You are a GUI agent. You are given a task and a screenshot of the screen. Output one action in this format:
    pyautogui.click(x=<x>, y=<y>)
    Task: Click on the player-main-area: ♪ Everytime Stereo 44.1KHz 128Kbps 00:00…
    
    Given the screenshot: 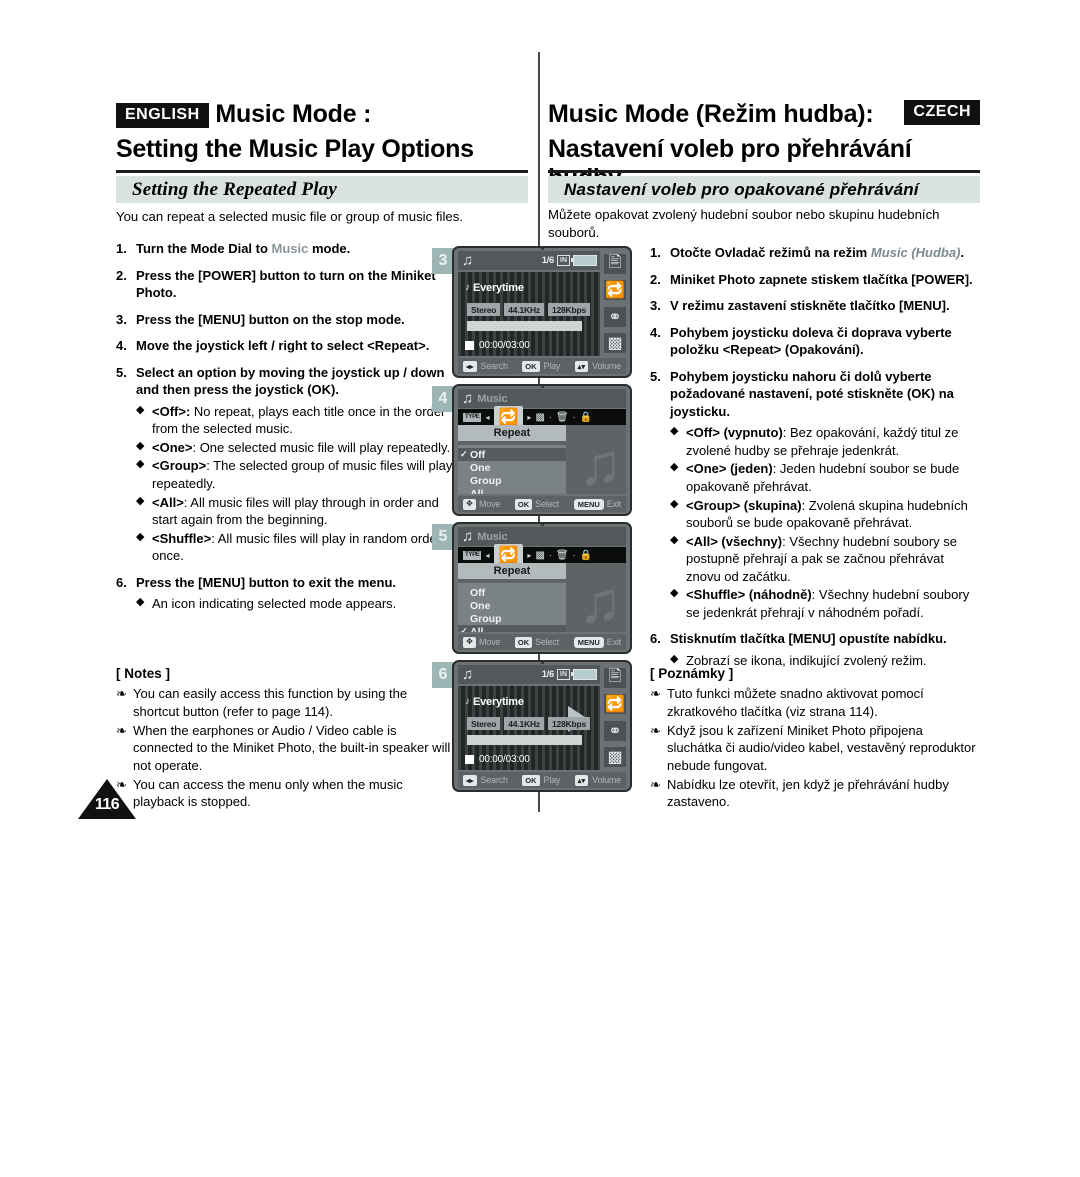 What is the action you would take?
    pyautogui.click(x=529, y=314)
    